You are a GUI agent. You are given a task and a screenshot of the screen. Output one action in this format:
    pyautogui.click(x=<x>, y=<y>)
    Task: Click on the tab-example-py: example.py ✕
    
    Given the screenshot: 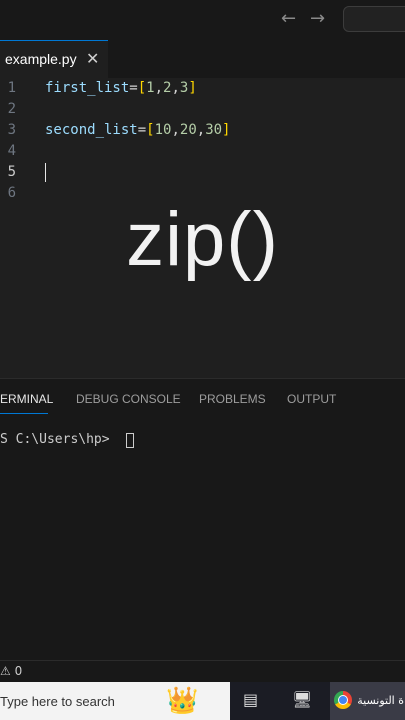 What is the action you would take?
    pyautogui.click(x=54, y=59)
    